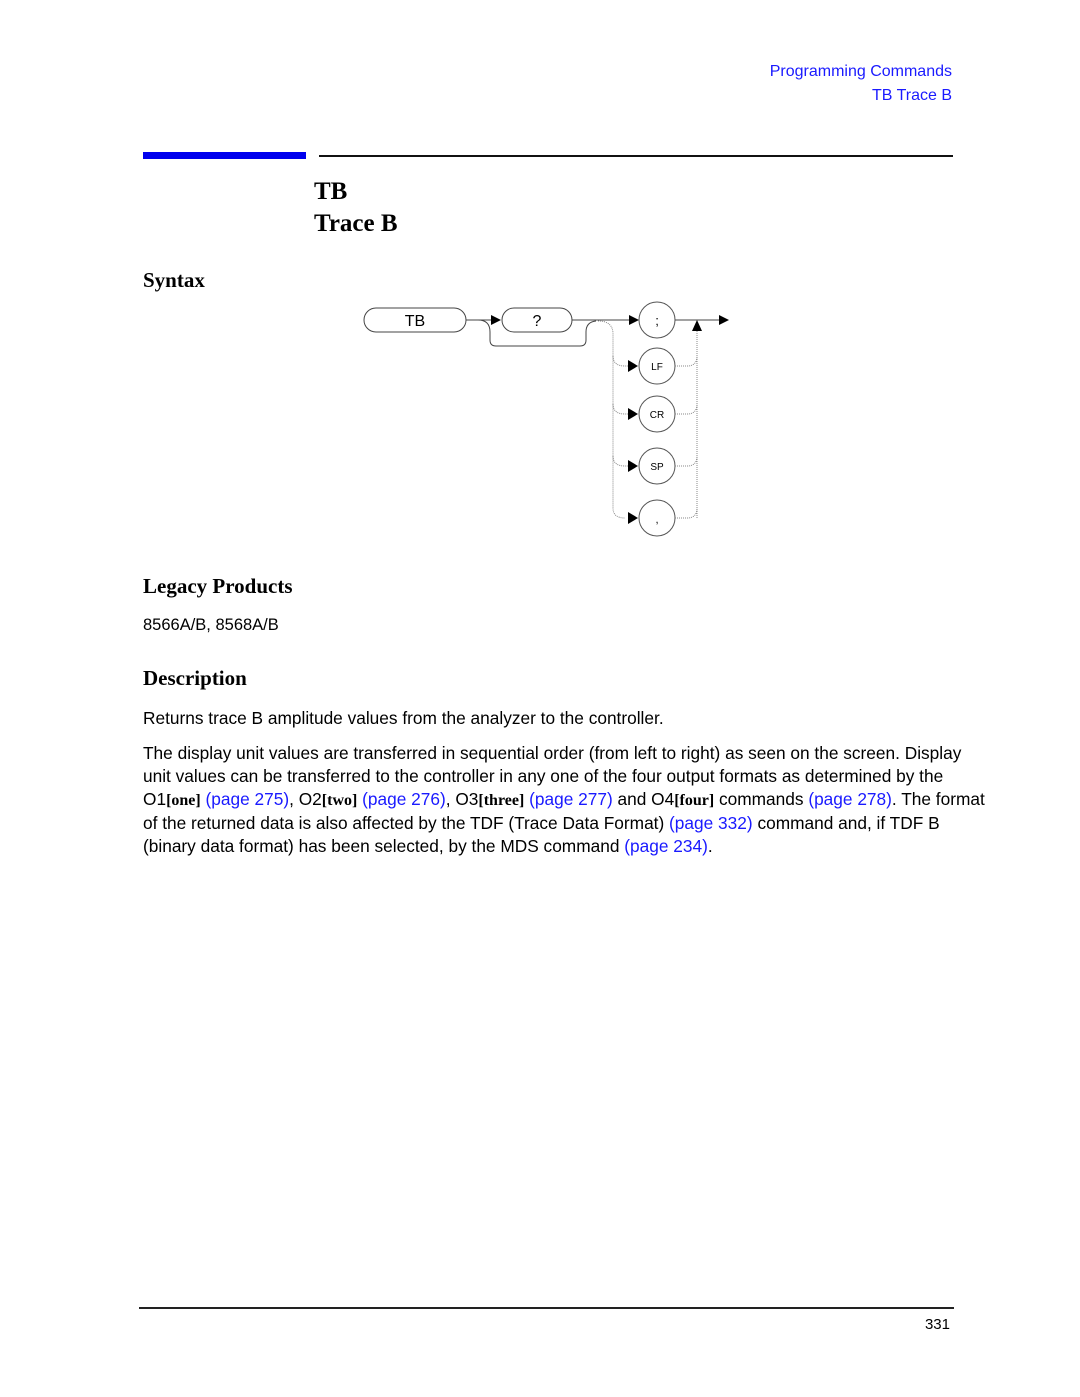 This screenshot has height=1397, width=1080. I want to click on syntax-arrow-lf, so click(633, 366).